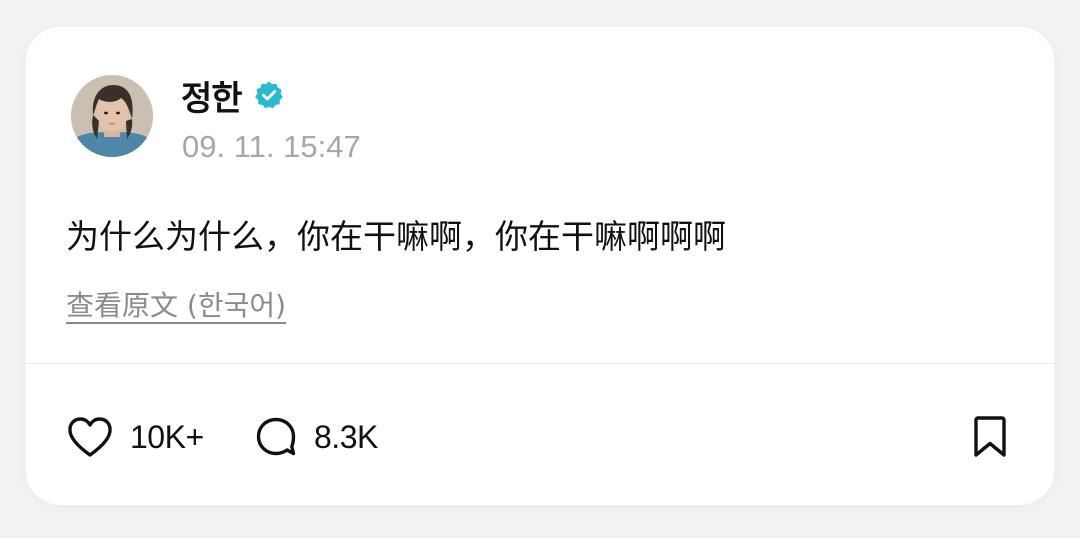 The height and width of the screenshot is (538, 1080). What do you see at coordinates (276, 437) in the screenshot?
I see `comment-bubble-icon` at bounding box center [276, 437].